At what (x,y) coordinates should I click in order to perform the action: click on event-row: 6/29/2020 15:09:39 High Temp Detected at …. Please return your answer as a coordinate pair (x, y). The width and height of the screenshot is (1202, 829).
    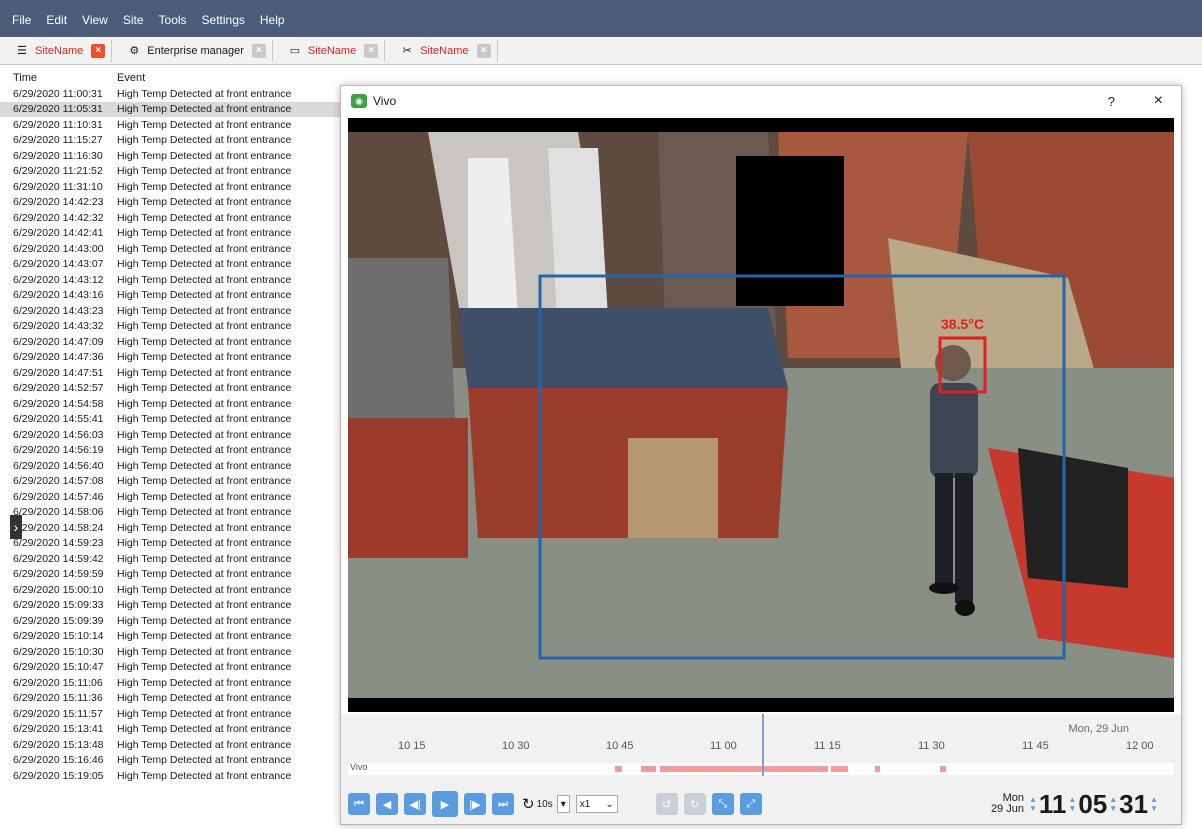
    Looking at the image, I should click on (172, 621).